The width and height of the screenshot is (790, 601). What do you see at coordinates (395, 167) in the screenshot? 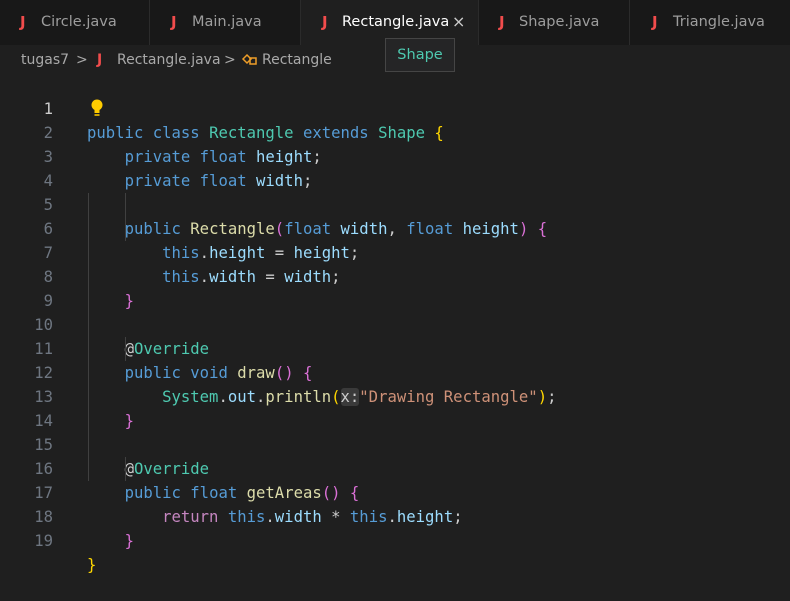
I see `code-line: 4` at bounding box center [395, 167].